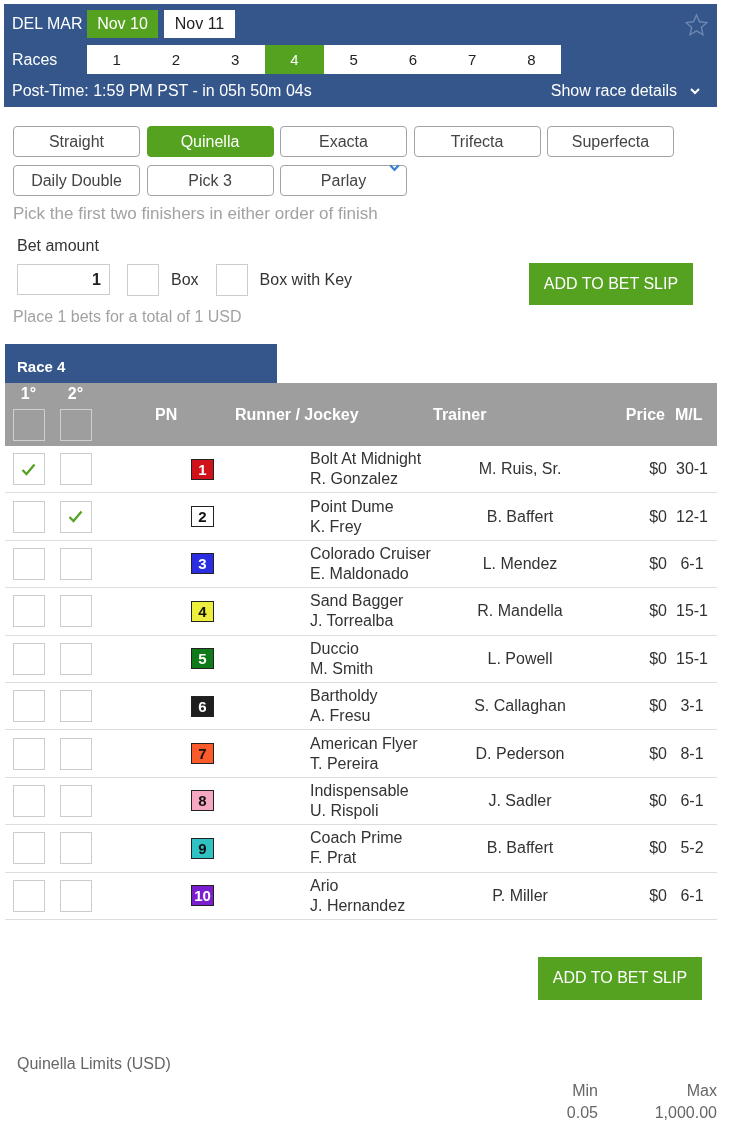 This screenshot has height=1135, width=740. Describe the element at coordinates (472, 59) in the screenshot. I see `race-number-tab: 7` at that location.